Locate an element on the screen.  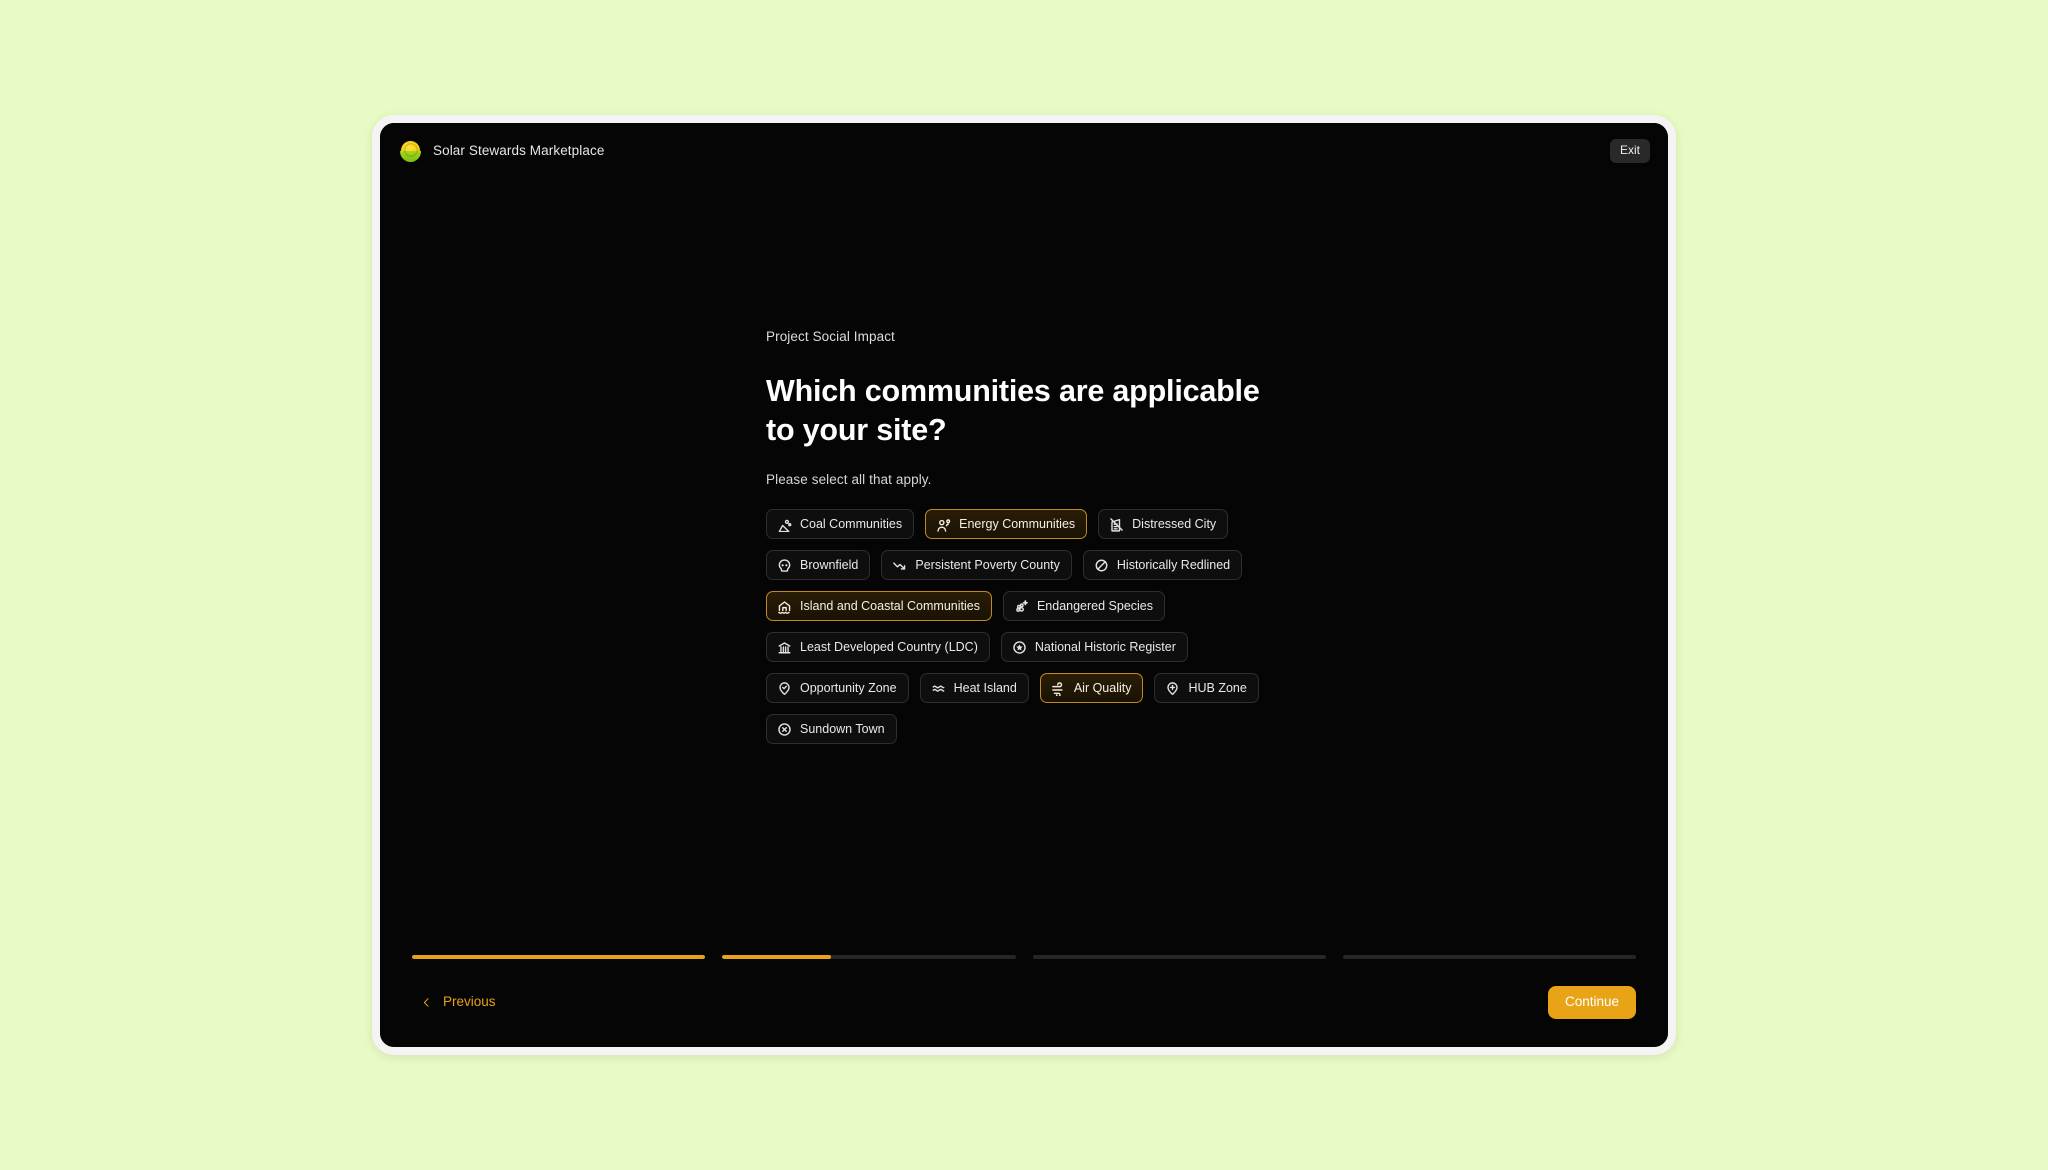
community-option-chip: HUB Zone is located at coordinates (1206, 688).